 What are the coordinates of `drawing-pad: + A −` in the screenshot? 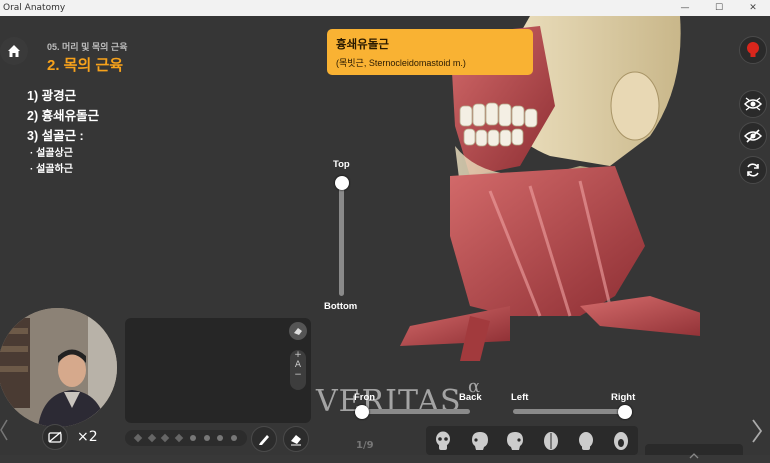 It's located at (218, 370).